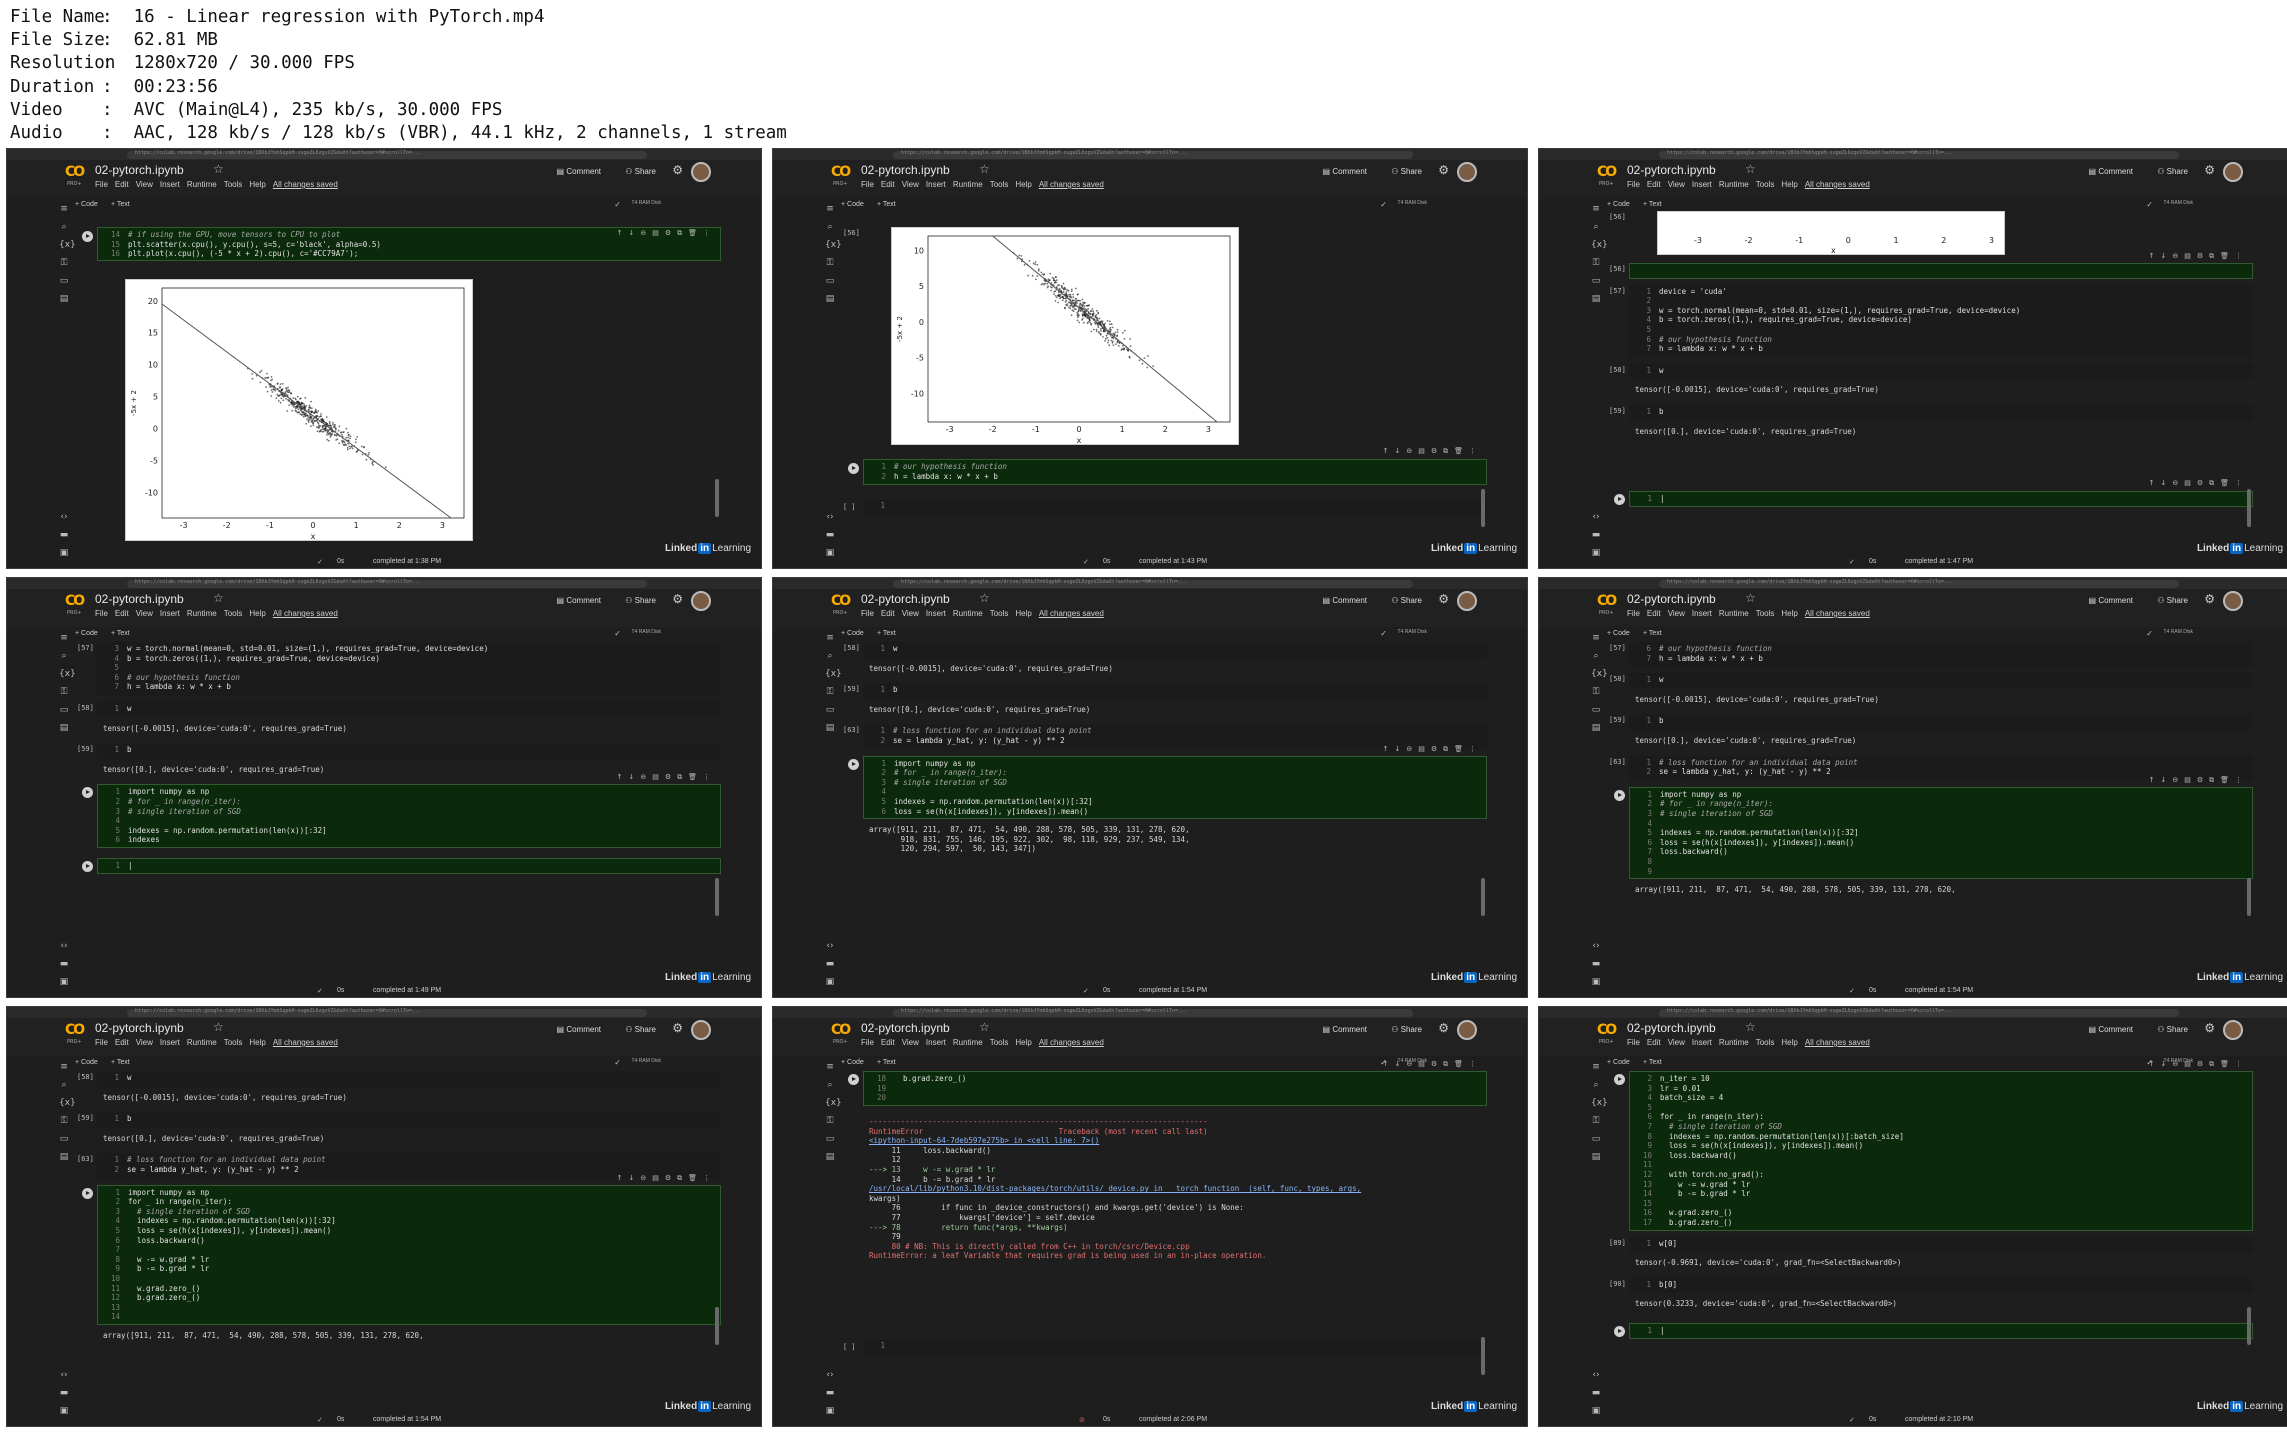 The image size is (2287, 1439). What do you see at coordinates (409, 1119) in the screenshot?
I see `code-lines: 1b` at bounding box center [409, 1119].